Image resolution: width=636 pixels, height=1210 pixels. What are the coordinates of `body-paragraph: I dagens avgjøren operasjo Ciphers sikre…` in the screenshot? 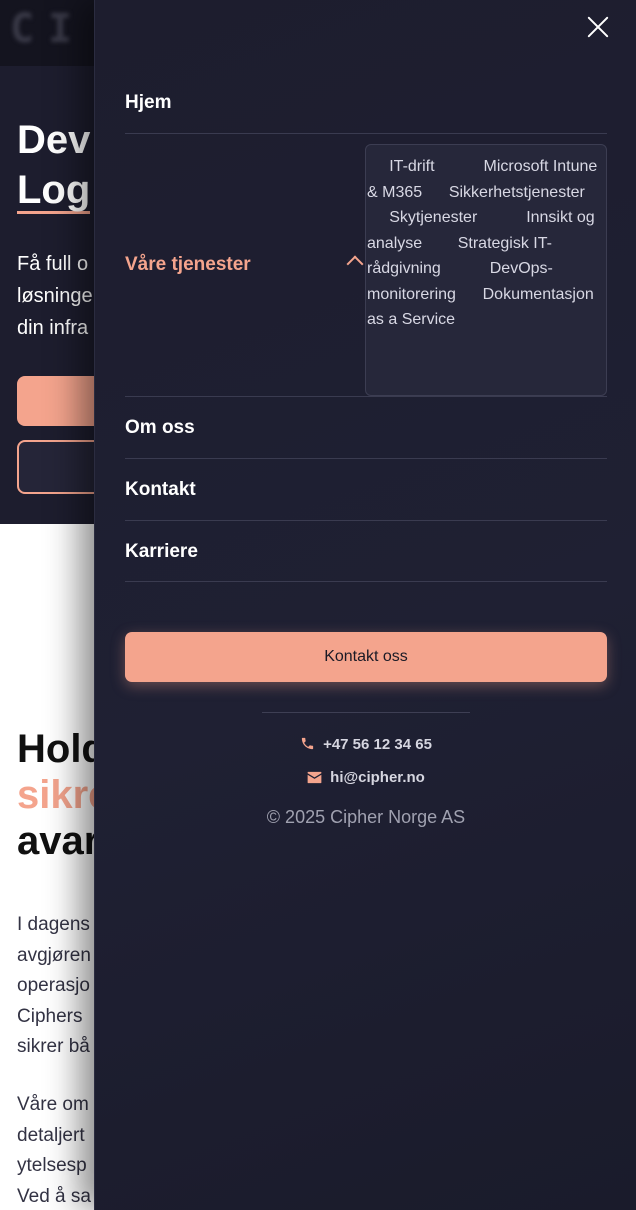 It's located at (54, 985).